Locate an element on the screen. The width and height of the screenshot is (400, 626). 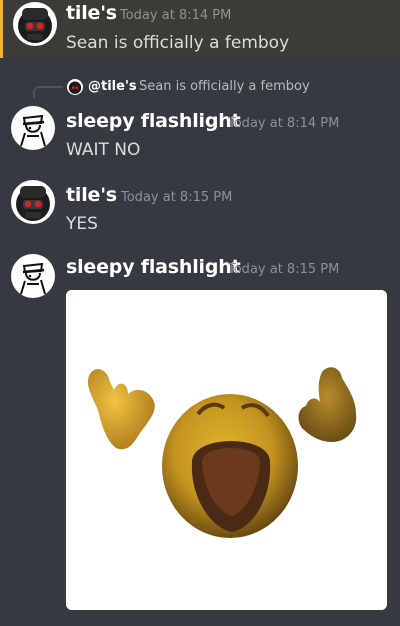
message-content: Sean is officially a femboy is located at coordinates (178, 43).